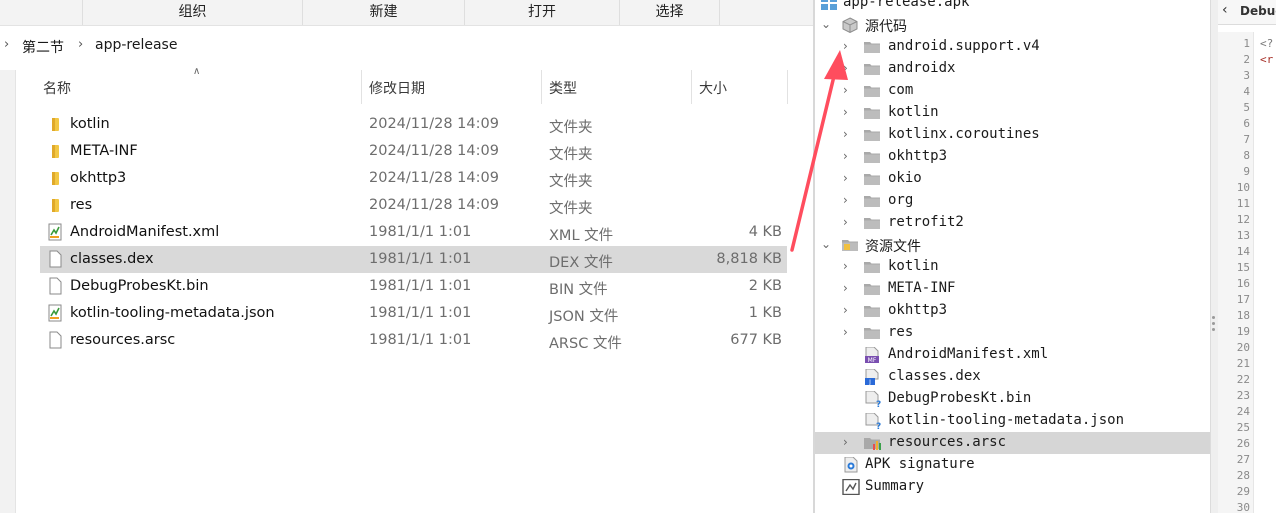 Image resolution: width=1276 pixels, height=513 pixels. Describe the element at coordinates (81, 205) in the screenshot. I see `file-name: res` at that location.